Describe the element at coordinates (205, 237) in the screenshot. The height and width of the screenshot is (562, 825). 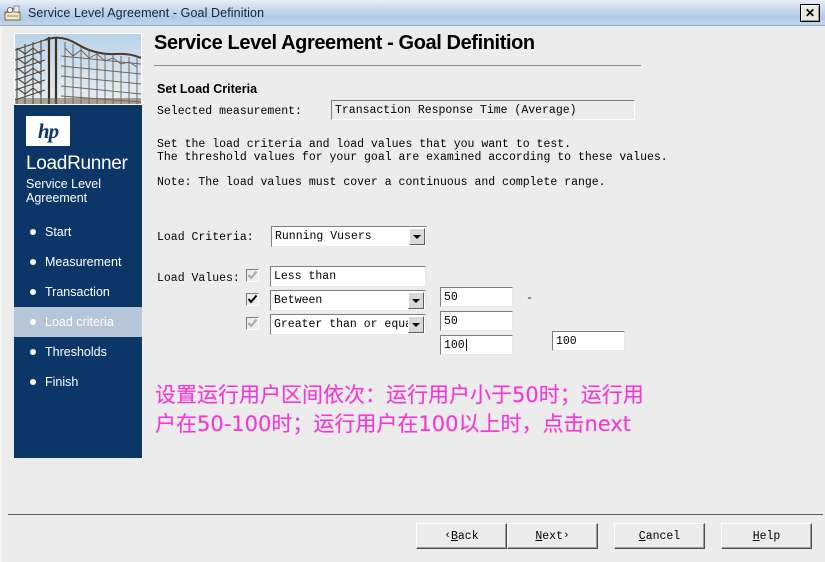
I see `load-criteria-label: Load Criteria:` at that location.